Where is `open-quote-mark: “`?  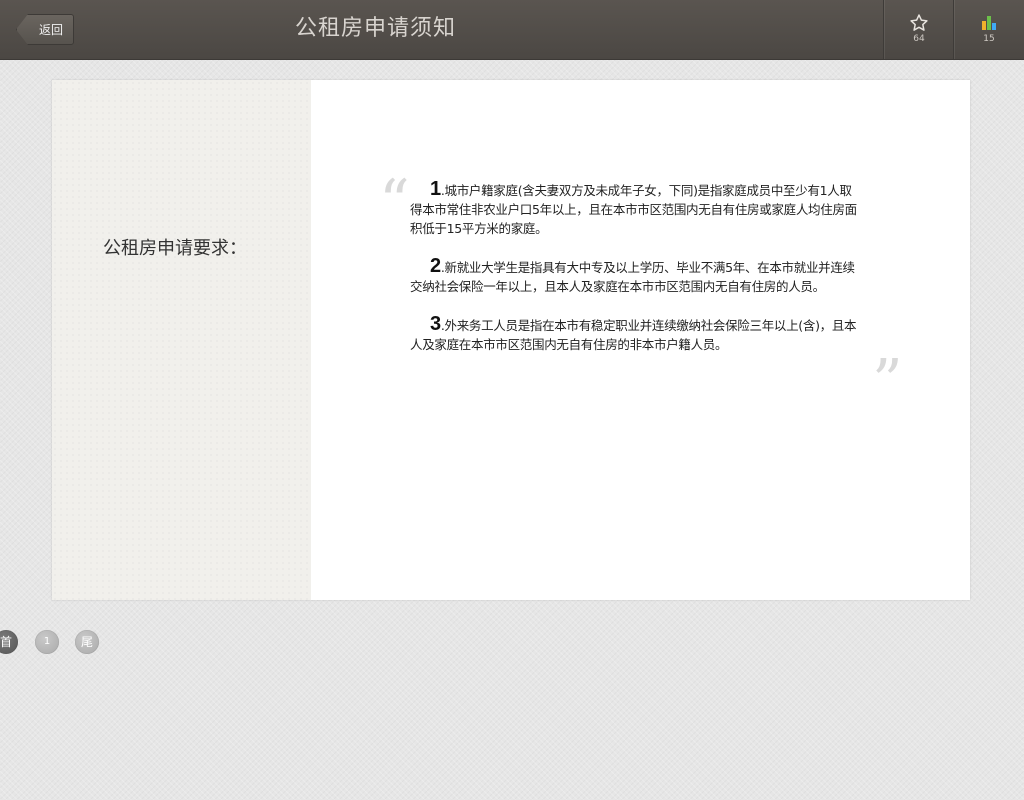
open-quote-mark: “ is located at coordinates (394, 202).